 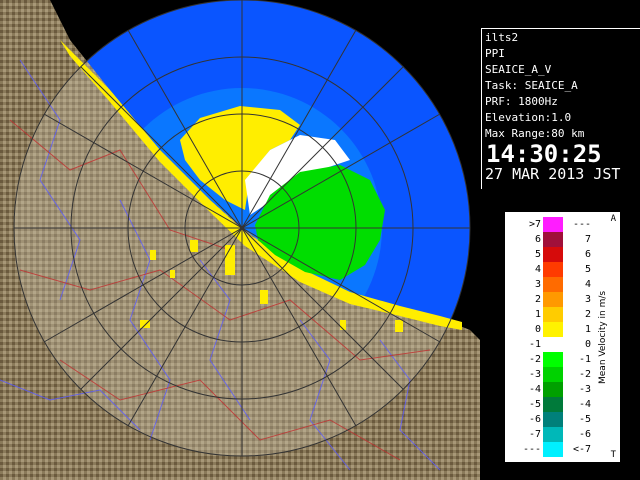 I want to click on legend-row: -3 -2, so click(x=555, y=374).